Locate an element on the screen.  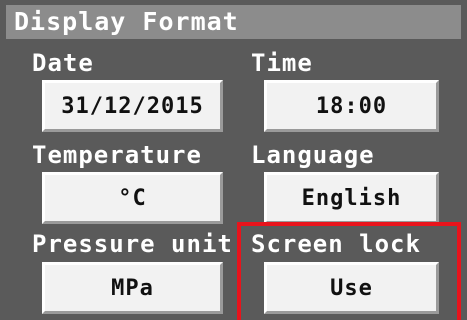
screen-lock-label: Screen lock is located at coordinates (336, 244).